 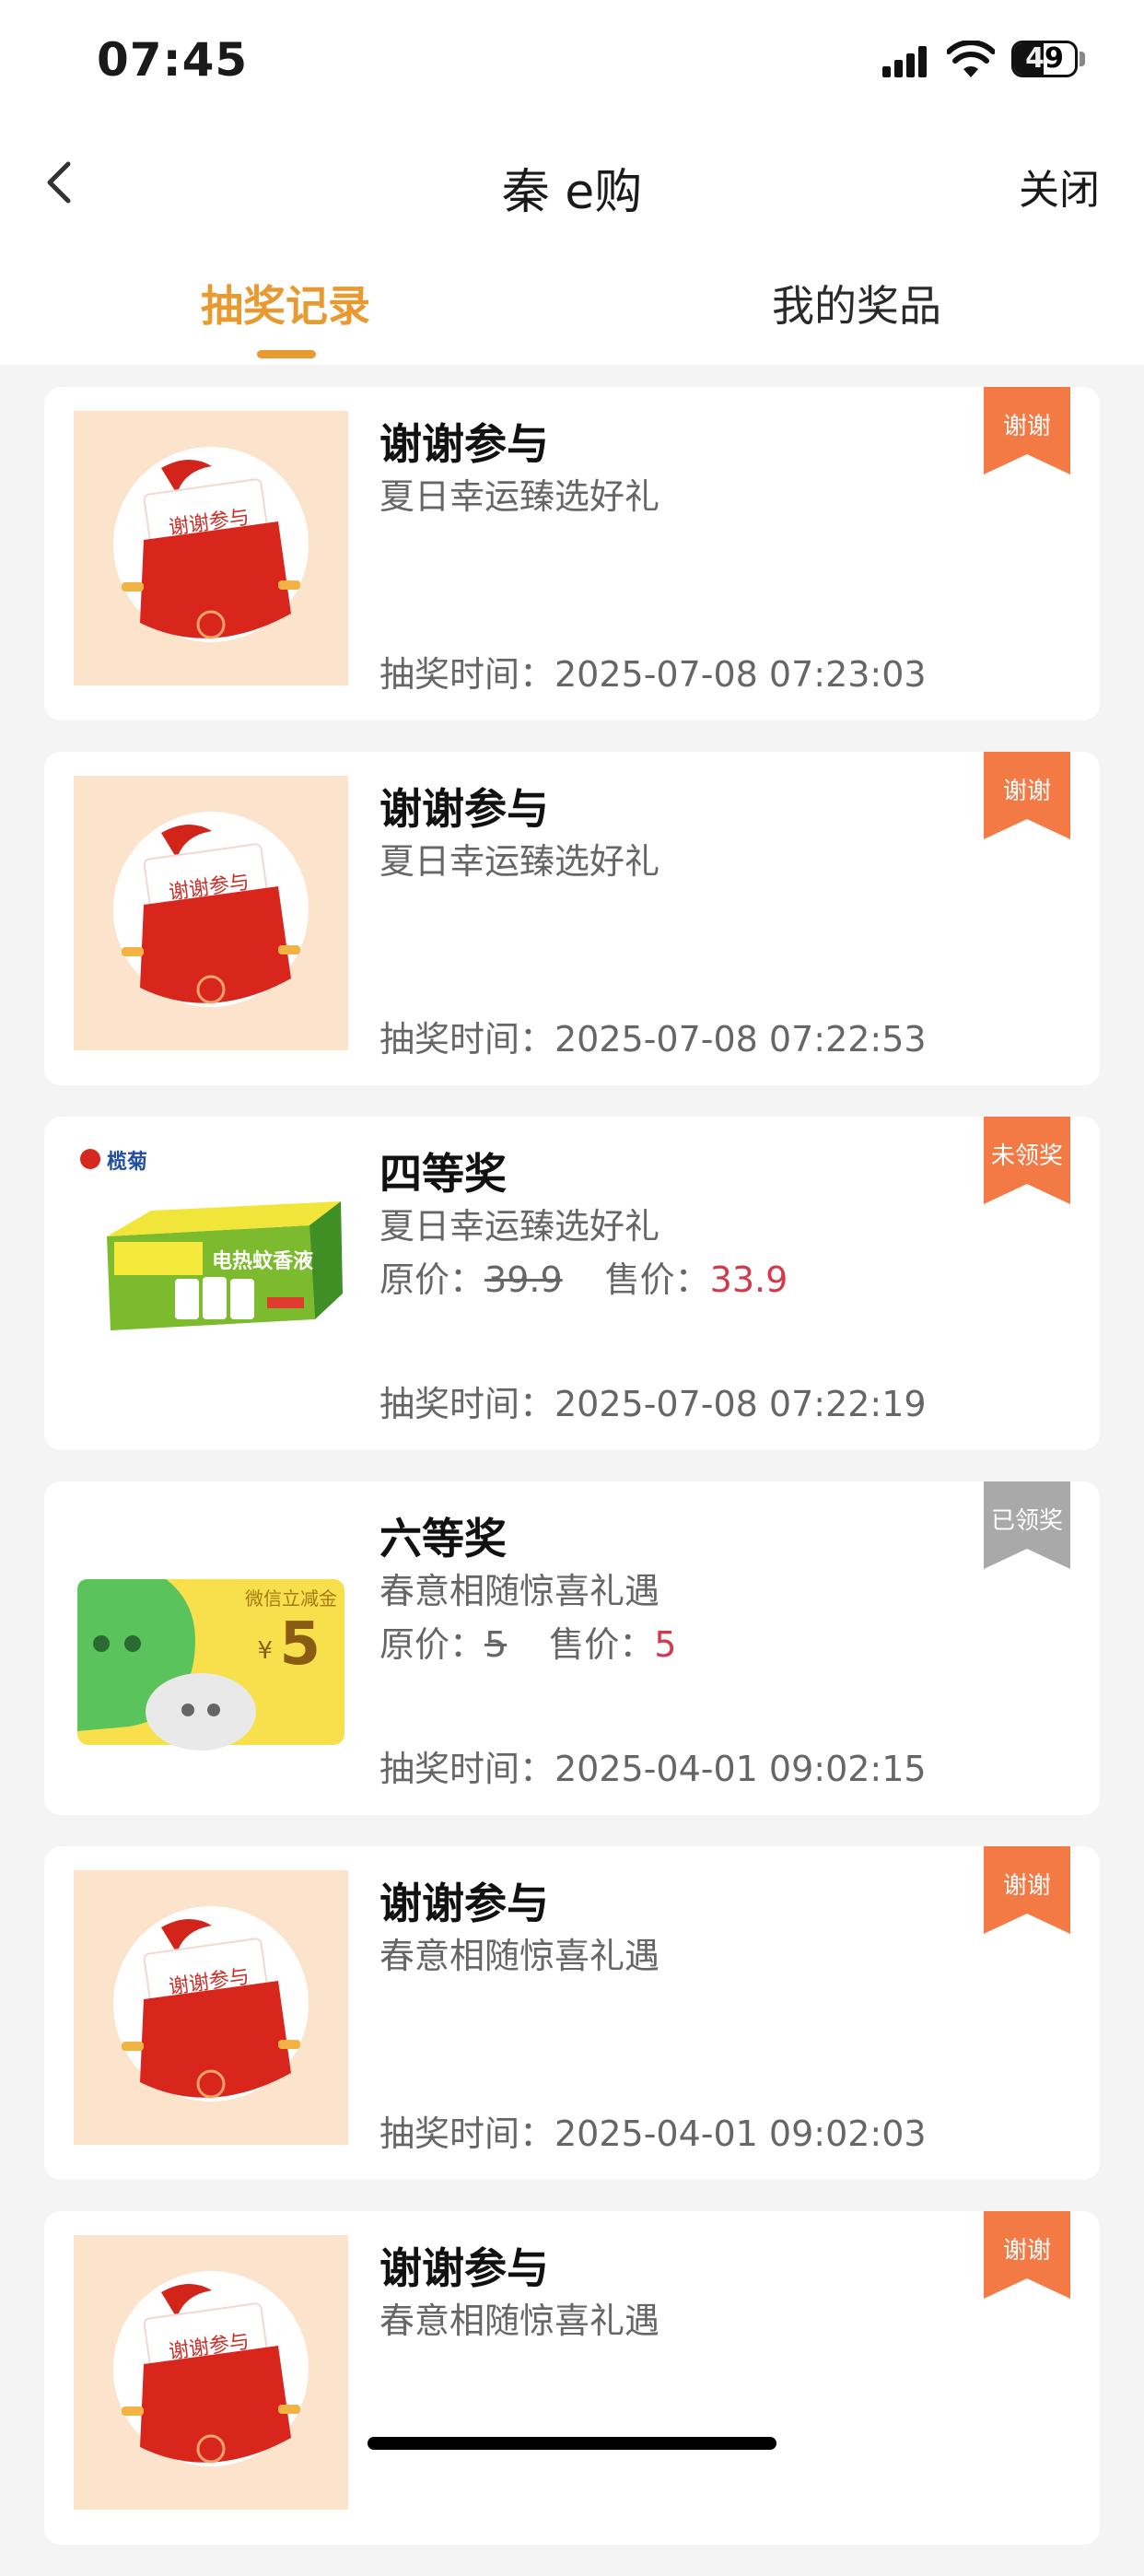 I want to click on battery-level: 49, so click(x=1044, y=58).